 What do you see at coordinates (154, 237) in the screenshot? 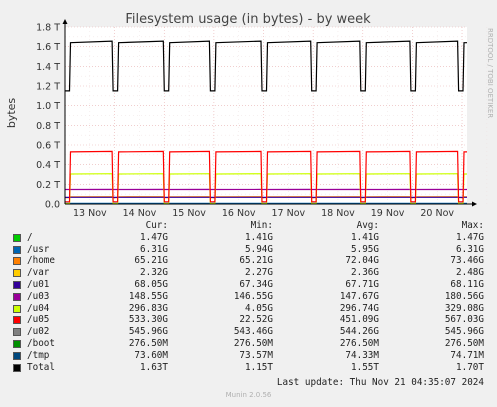
I see `legend-cur: 1.47G` at bounding box center [154, 237].